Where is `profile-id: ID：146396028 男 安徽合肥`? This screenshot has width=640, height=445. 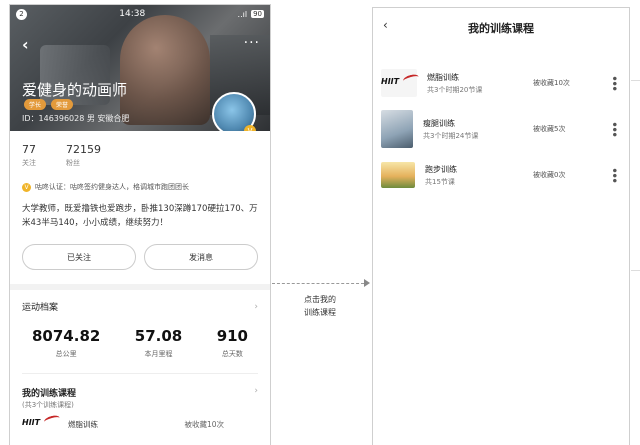 profile-id: ID：146396028 男 安徽合肥 is located at coordinates (76, 118).